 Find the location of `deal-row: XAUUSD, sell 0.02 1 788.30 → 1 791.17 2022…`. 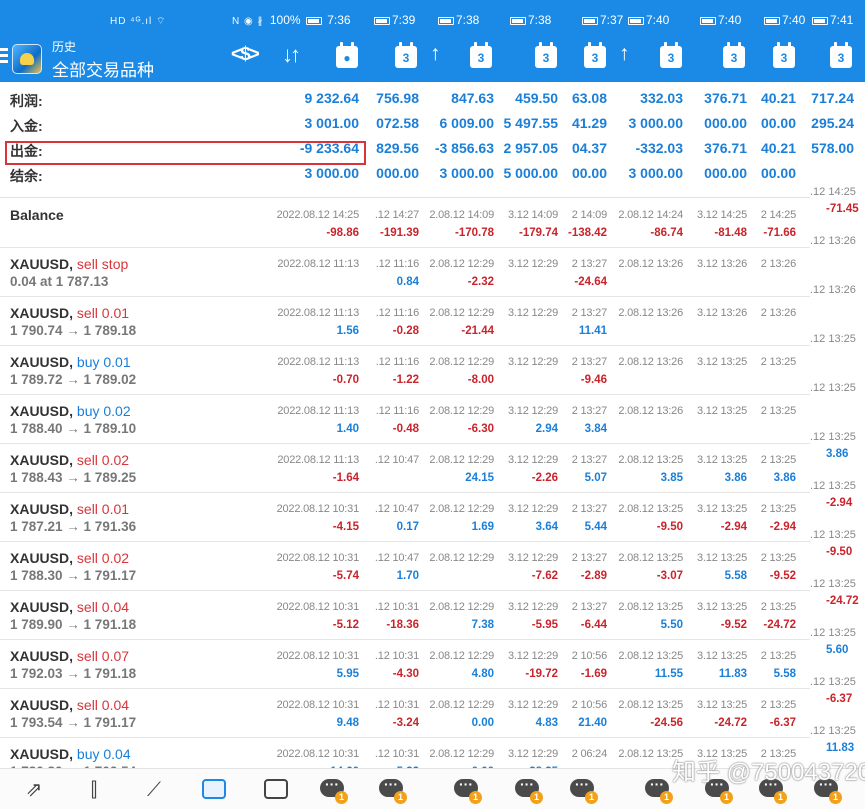

deal-row: XAUUSD, sell 0.02 1 788.30 → 1 791.17 2022… is located at coordinates (405, 566).